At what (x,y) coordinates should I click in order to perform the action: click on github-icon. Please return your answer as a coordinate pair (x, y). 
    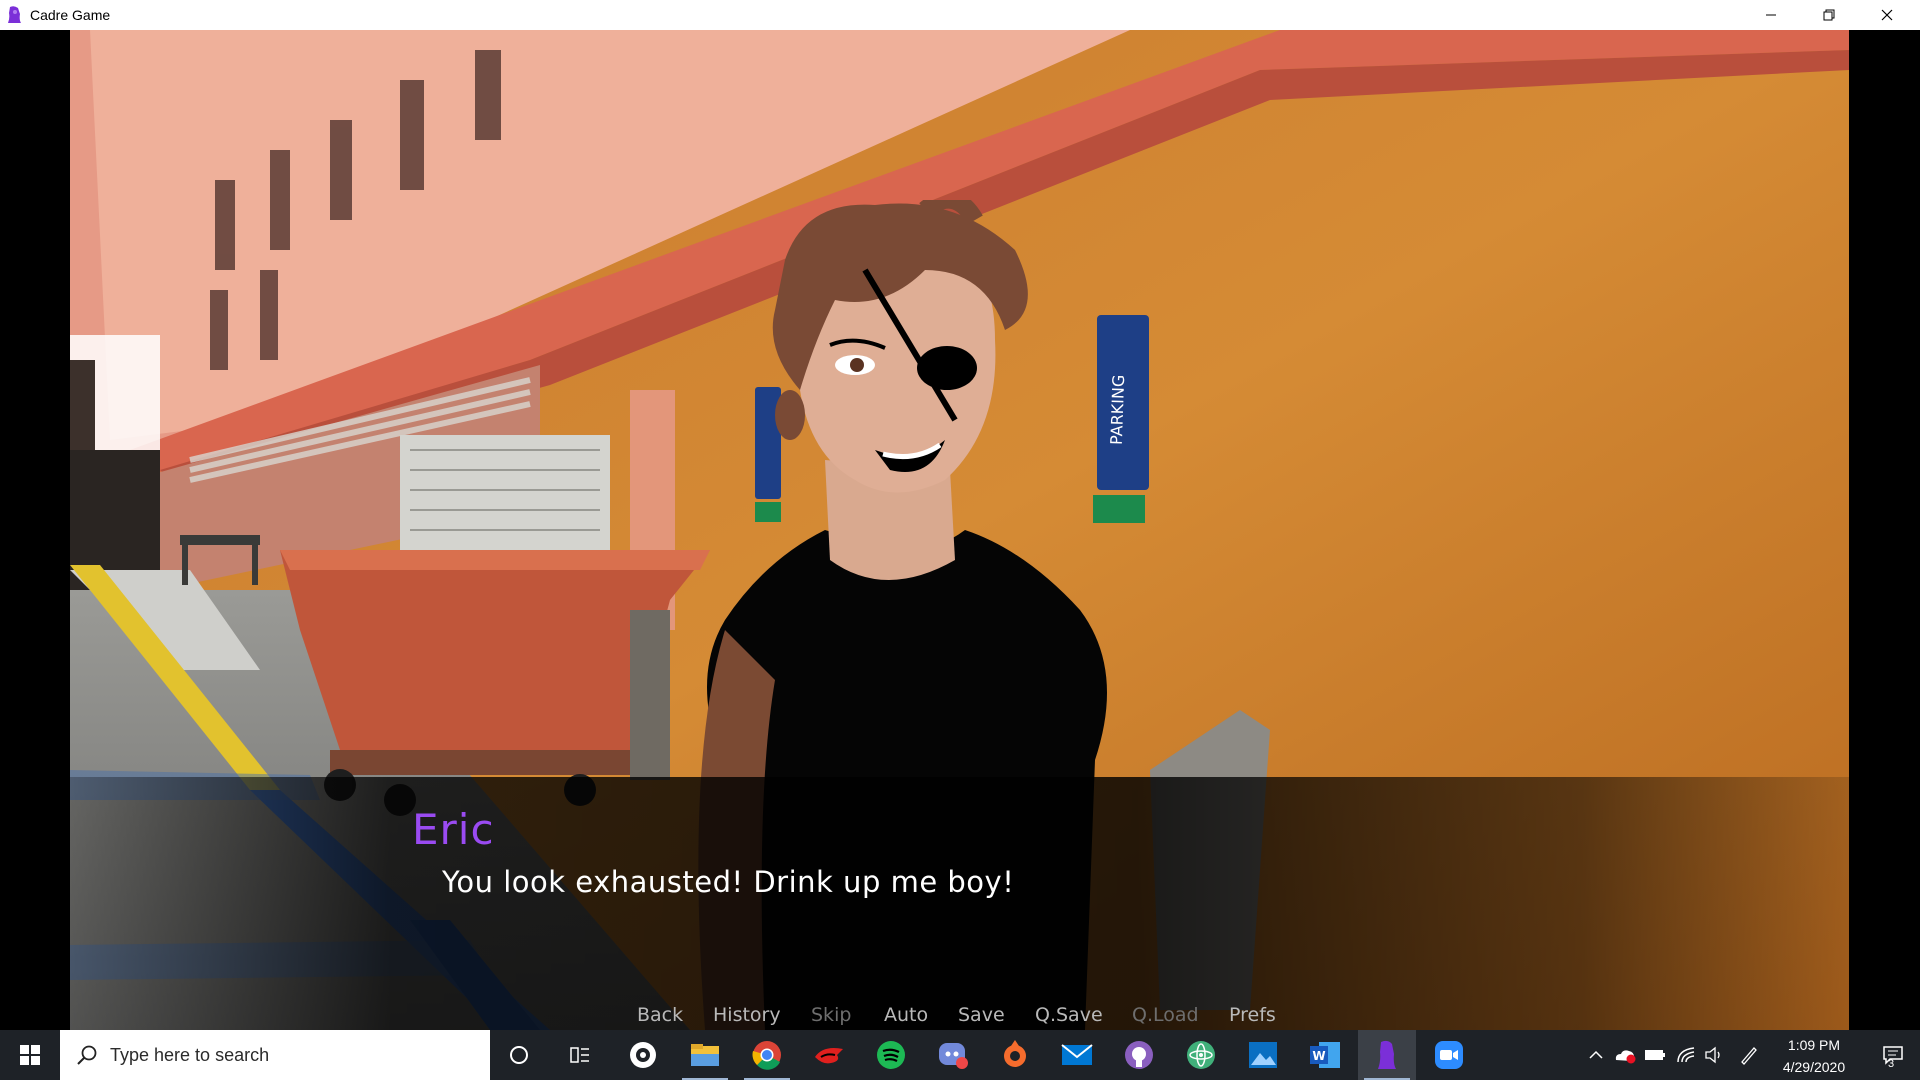
    Looking at the image, I should click on (1139, 1055).